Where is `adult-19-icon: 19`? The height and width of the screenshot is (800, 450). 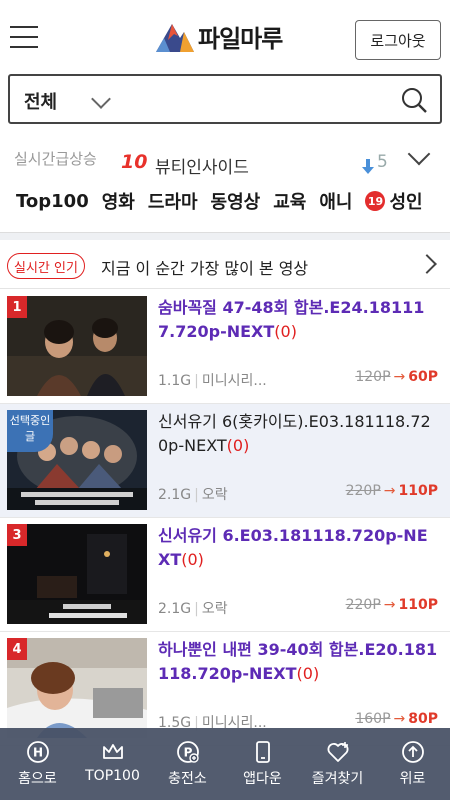 adult-19-icon: 19 is located at coordinates (375, 201).